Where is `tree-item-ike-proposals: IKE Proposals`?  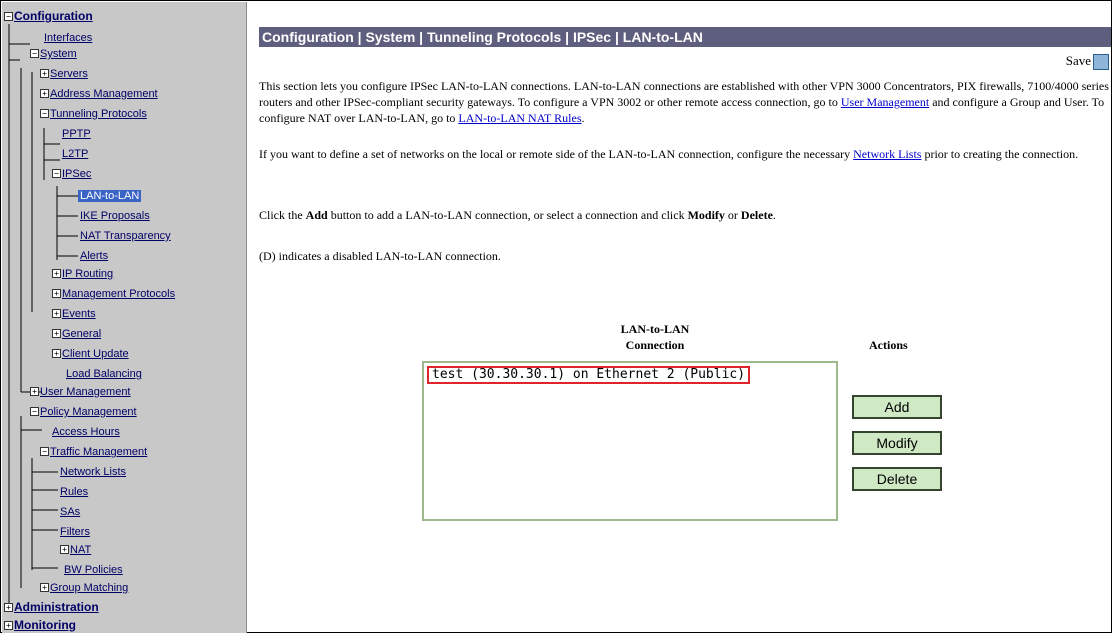 tree-item-ike-proposals: IKE Proposals is located at coordinates (115, 216).